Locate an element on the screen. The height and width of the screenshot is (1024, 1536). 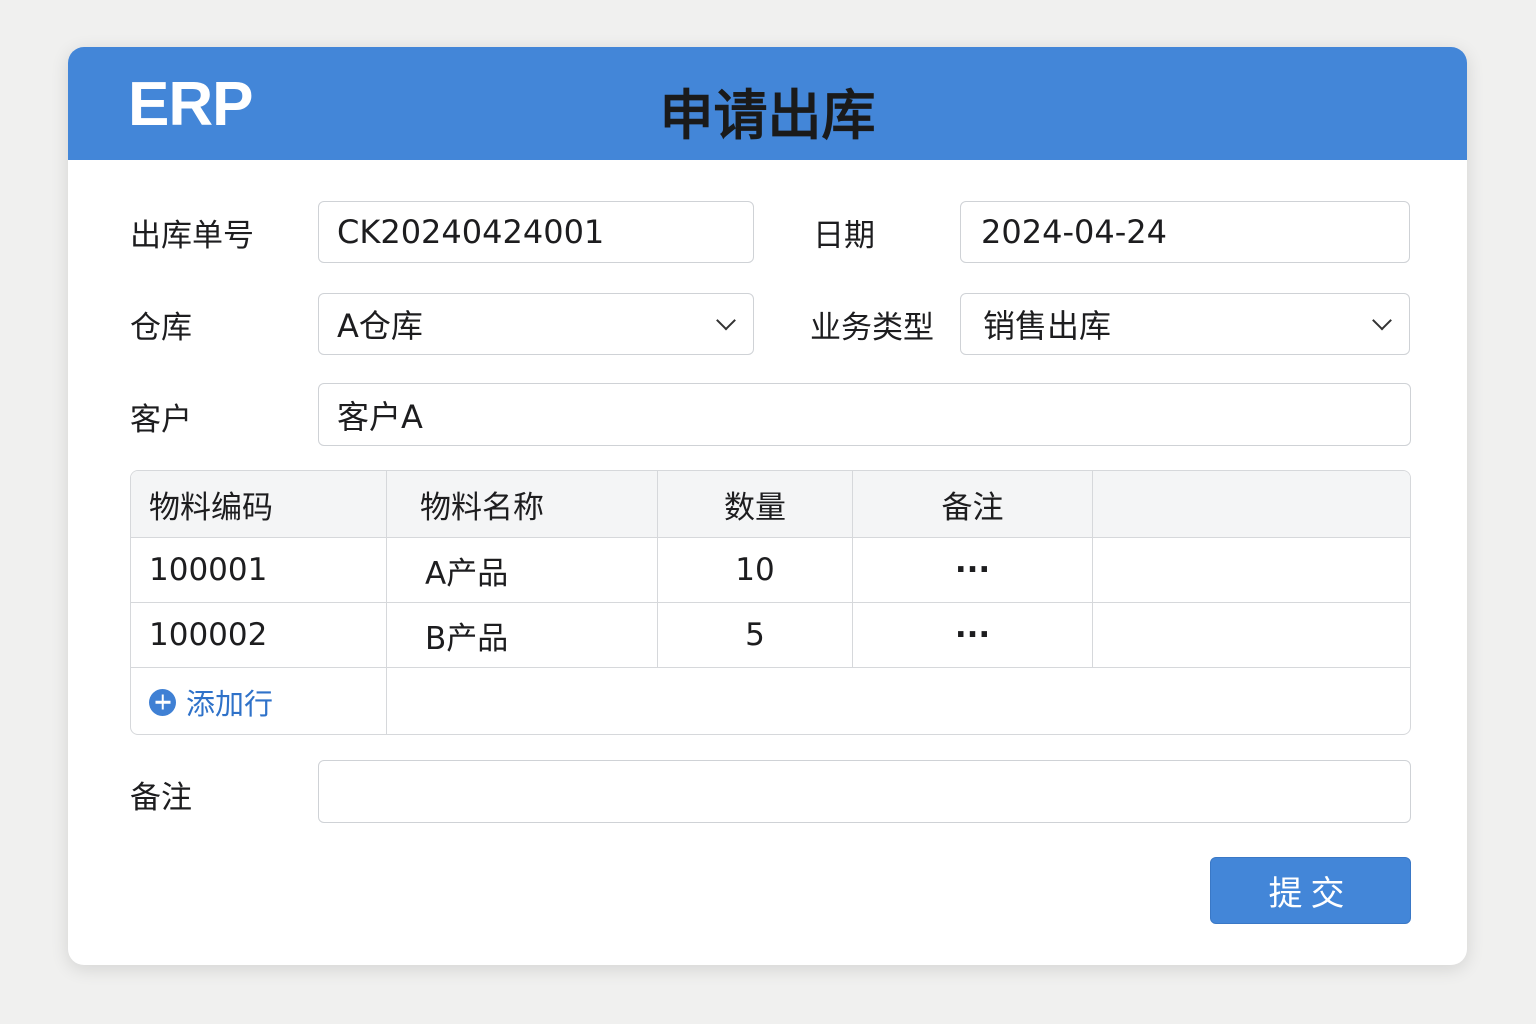
name-cell: A产品 is located at coordinates (522, 570).